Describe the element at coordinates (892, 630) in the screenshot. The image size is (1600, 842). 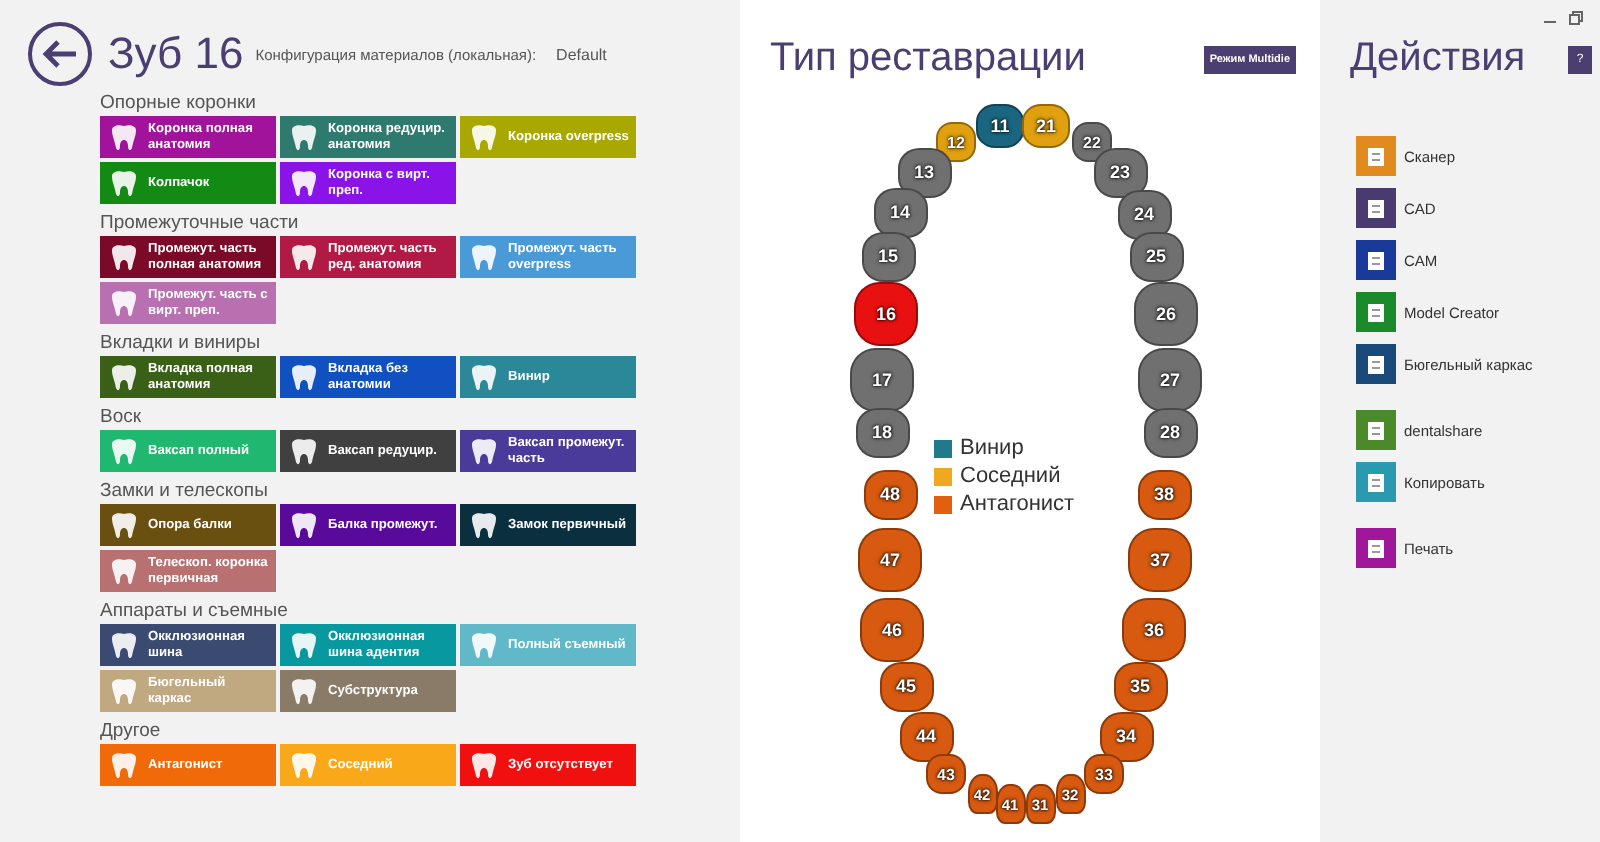
I see `tooth: 46` at that location.